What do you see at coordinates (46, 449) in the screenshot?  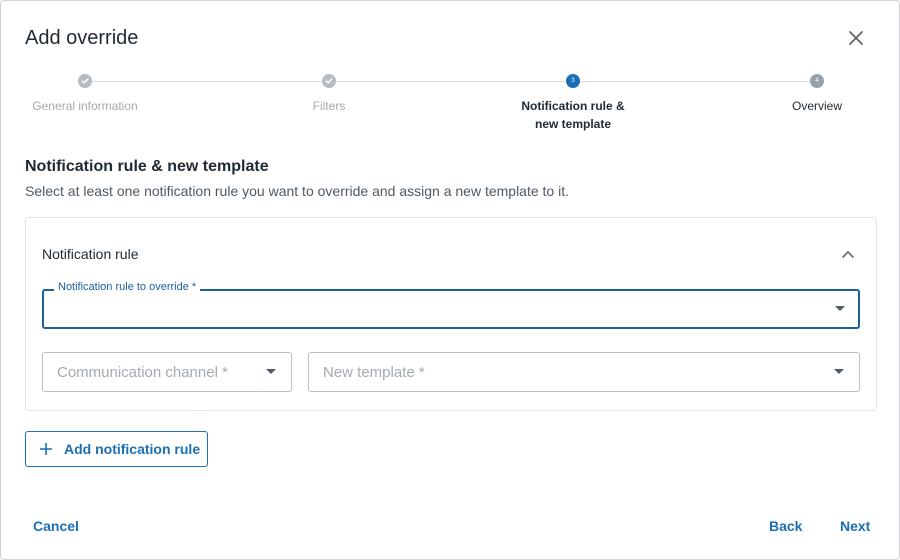 I see `plus-icon` at bounding box center [46, 449].